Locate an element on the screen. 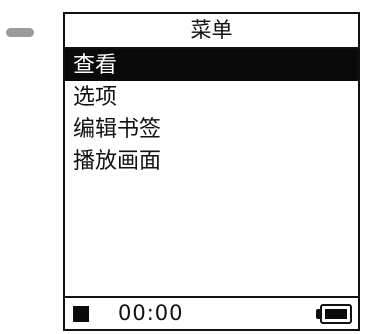 This screenshot has height=334, width=365. status-bar: 00:00 is located at coordinates (211, 312).